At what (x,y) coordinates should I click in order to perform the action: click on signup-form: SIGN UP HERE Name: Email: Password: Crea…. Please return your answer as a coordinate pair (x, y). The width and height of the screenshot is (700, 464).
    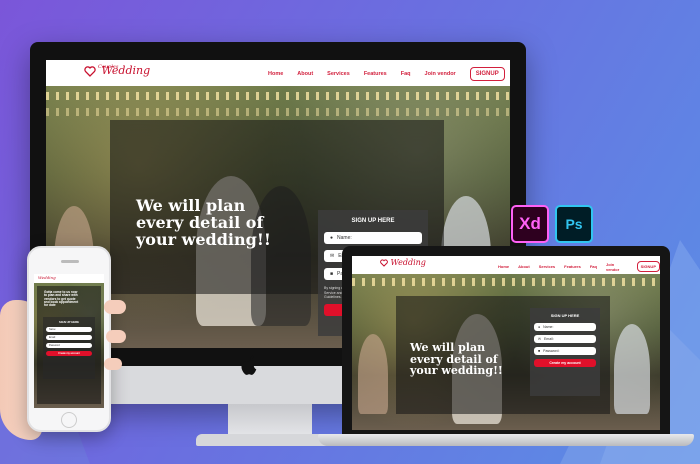
    Looking at the image, I should click on (69, 348).